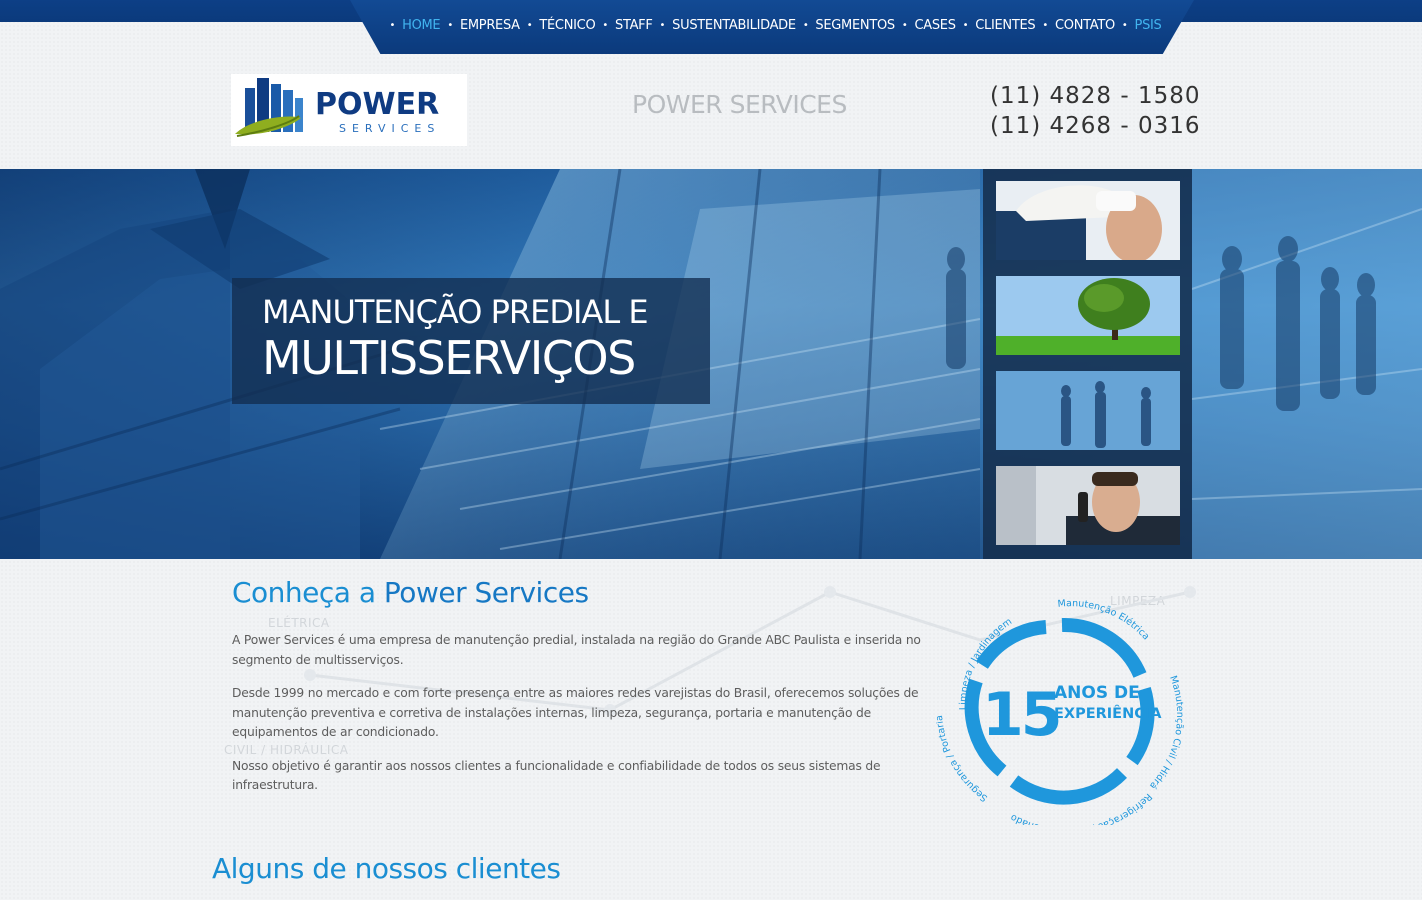 The height and width of the screenshot is (900, 1422). Describe the element at coordinates (490, 25) in the screenshot. I see `nav-item-label: EMPRESA` at that location.